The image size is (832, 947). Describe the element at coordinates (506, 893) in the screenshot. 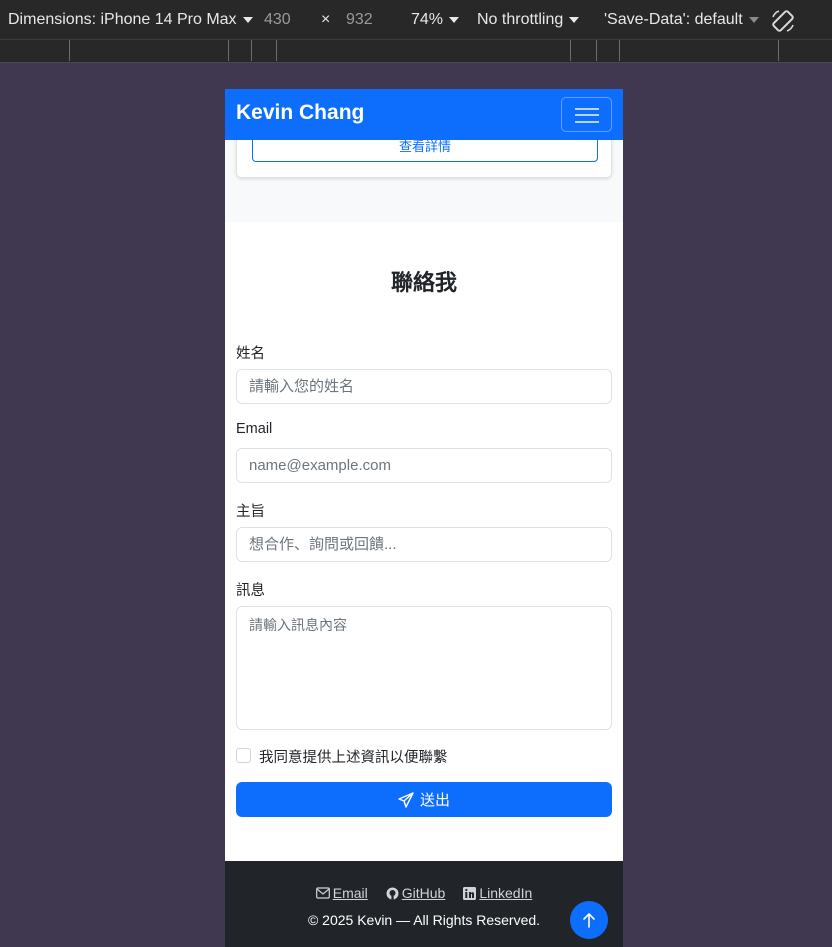

I see `footer-linkedin-label: LinkedIn` at that location.